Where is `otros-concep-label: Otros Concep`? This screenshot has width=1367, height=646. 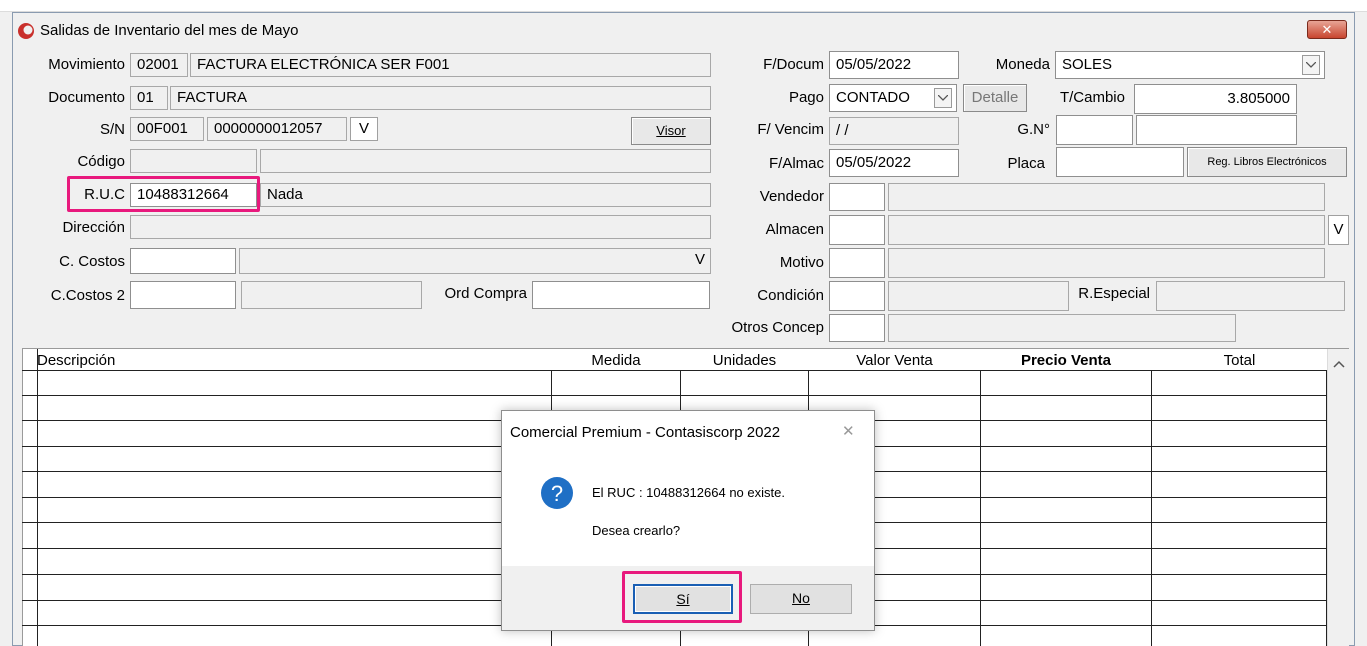 otros-concep-label: Otros Concep is located at coordinates (777, 327).